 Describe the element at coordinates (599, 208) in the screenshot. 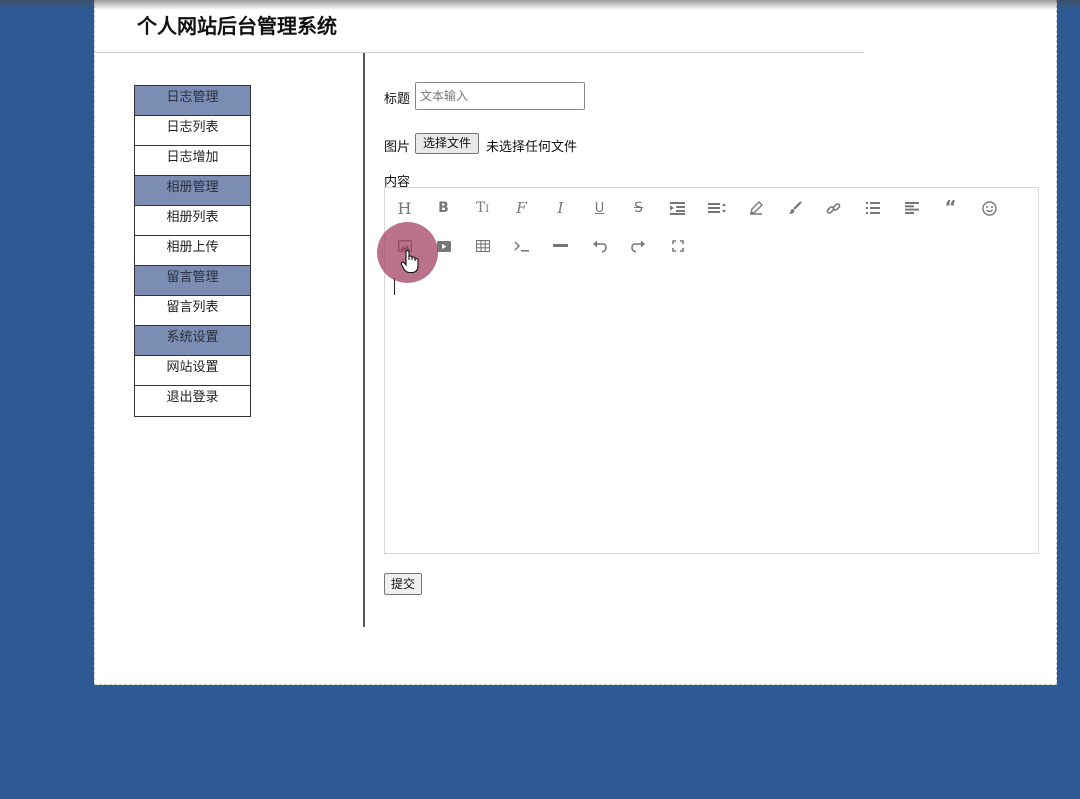

I see `underline-icon: U` at that location.